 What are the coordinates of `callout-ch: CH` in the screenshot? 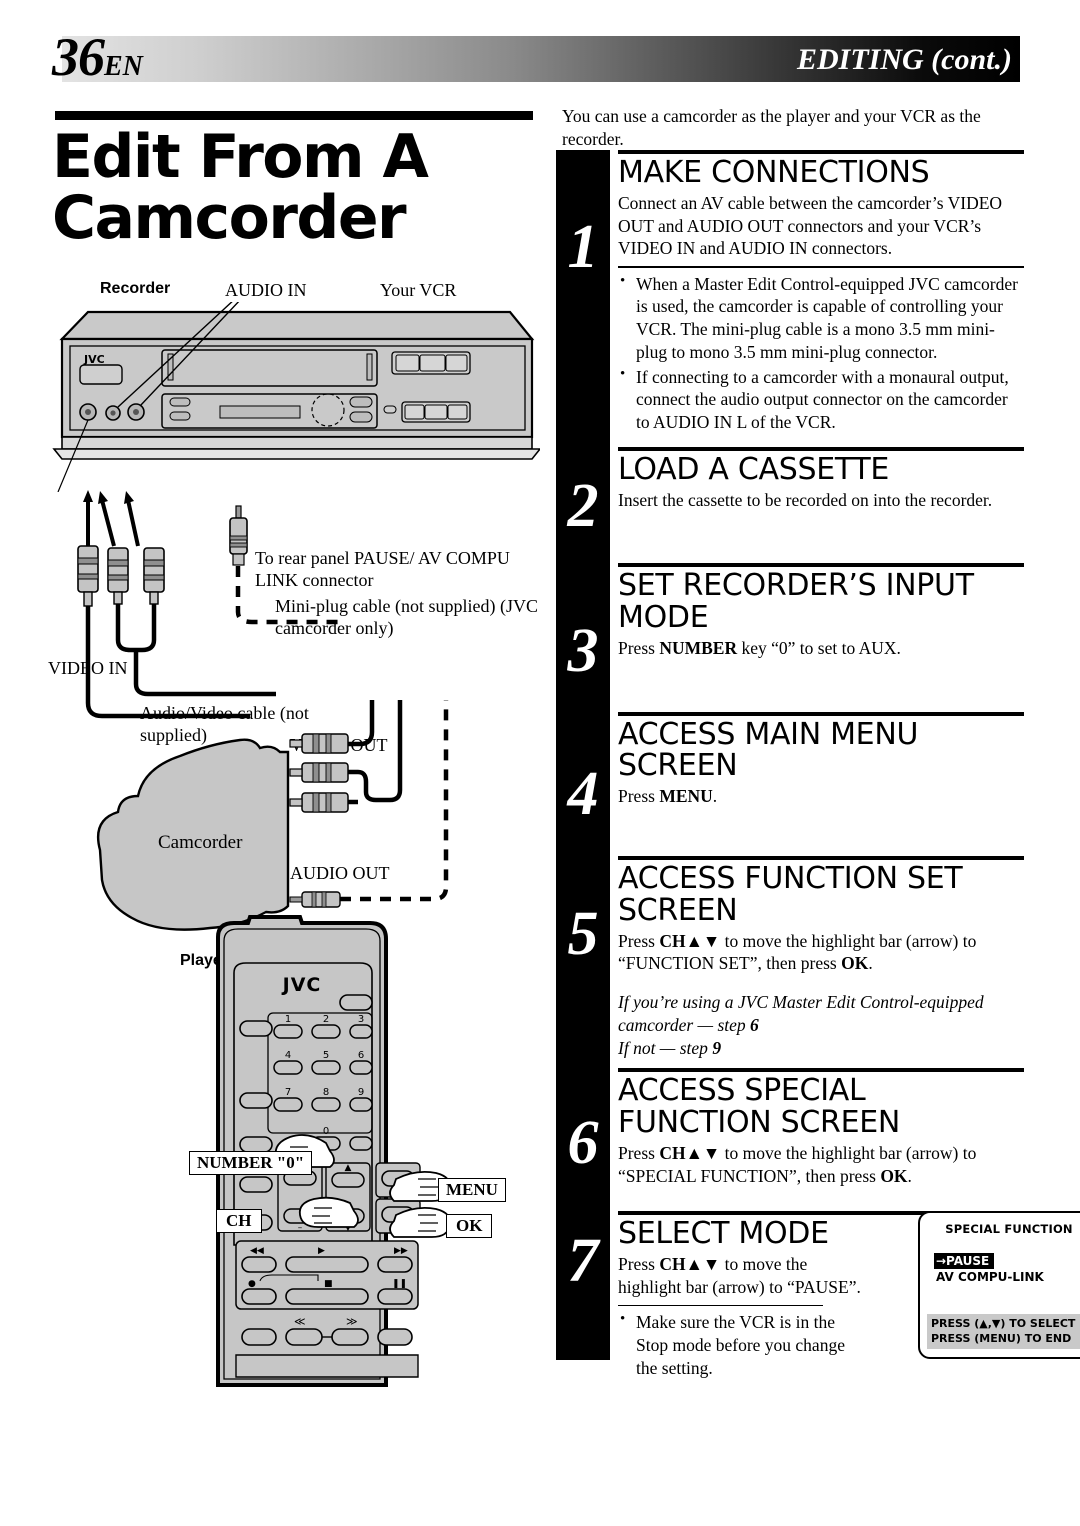 It's located at (239, 1221).